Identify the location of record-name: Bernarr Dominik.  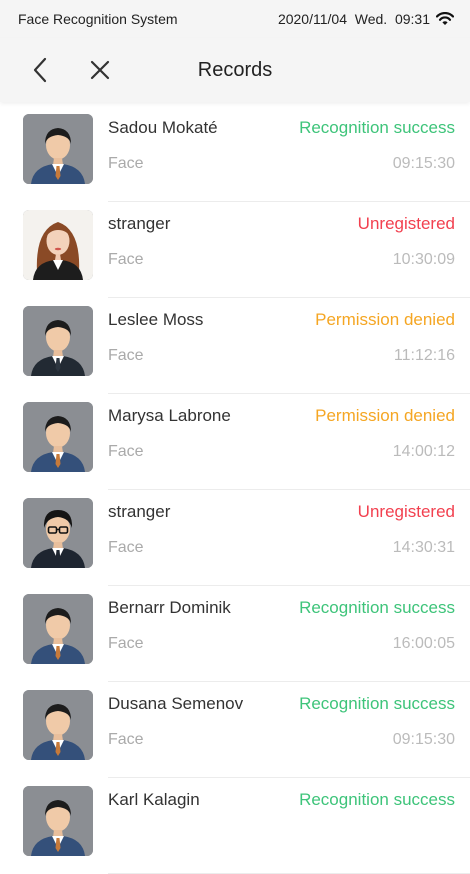
(169, 607).